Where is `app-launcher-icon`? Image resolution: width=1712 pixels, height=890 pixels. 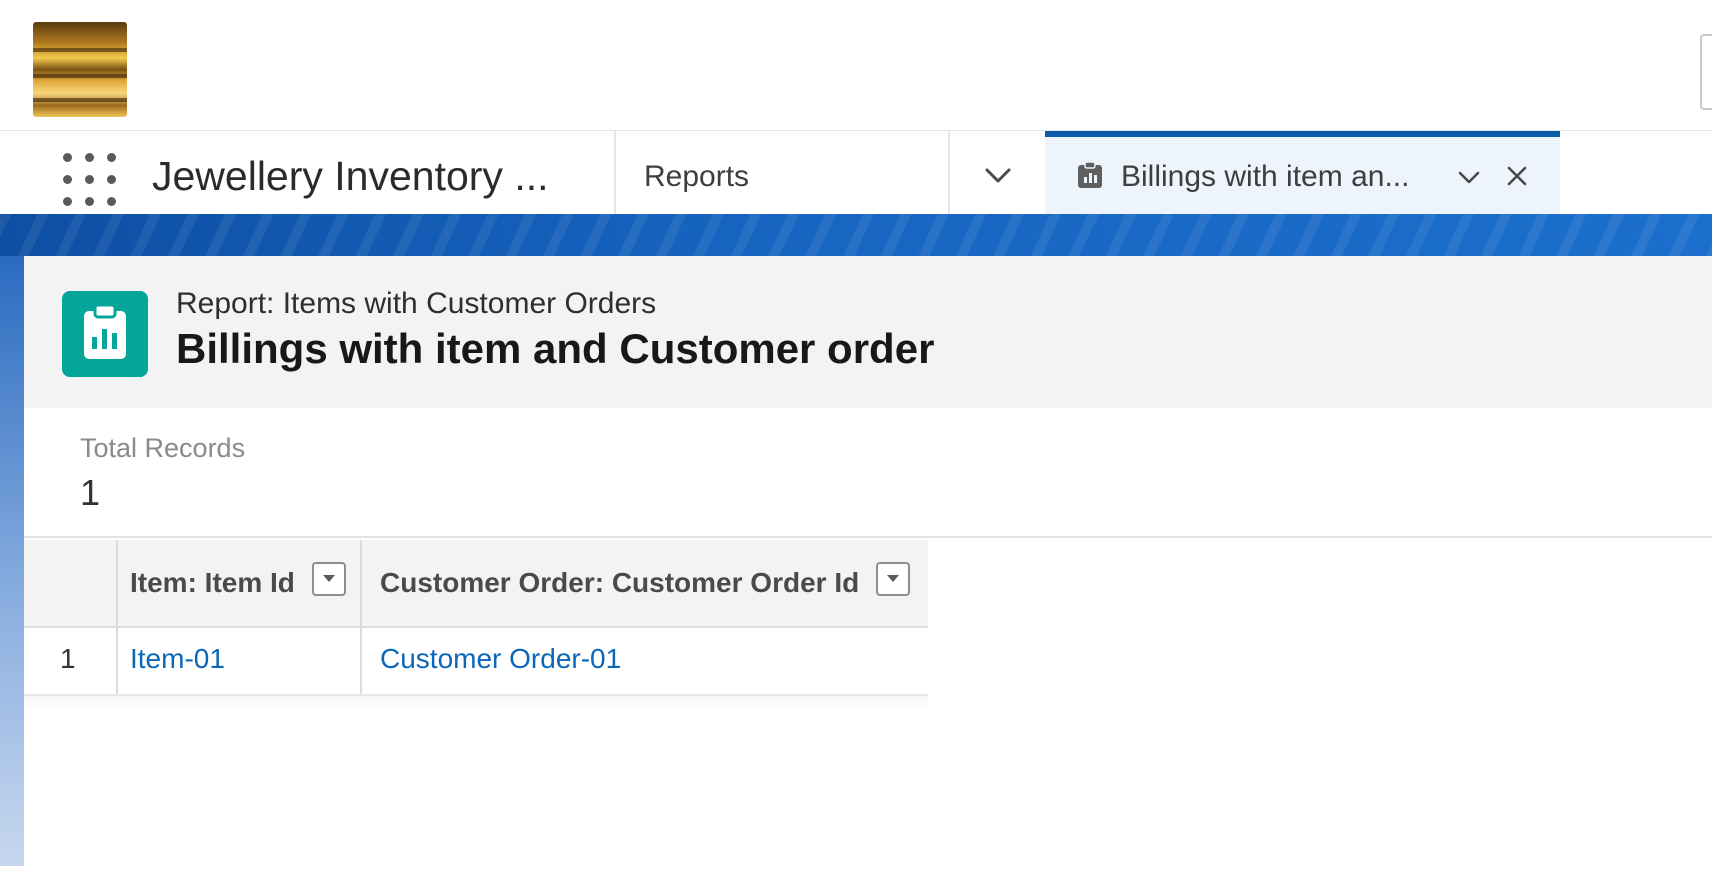 app-launcher-icon is located at coordinates (90, 180).